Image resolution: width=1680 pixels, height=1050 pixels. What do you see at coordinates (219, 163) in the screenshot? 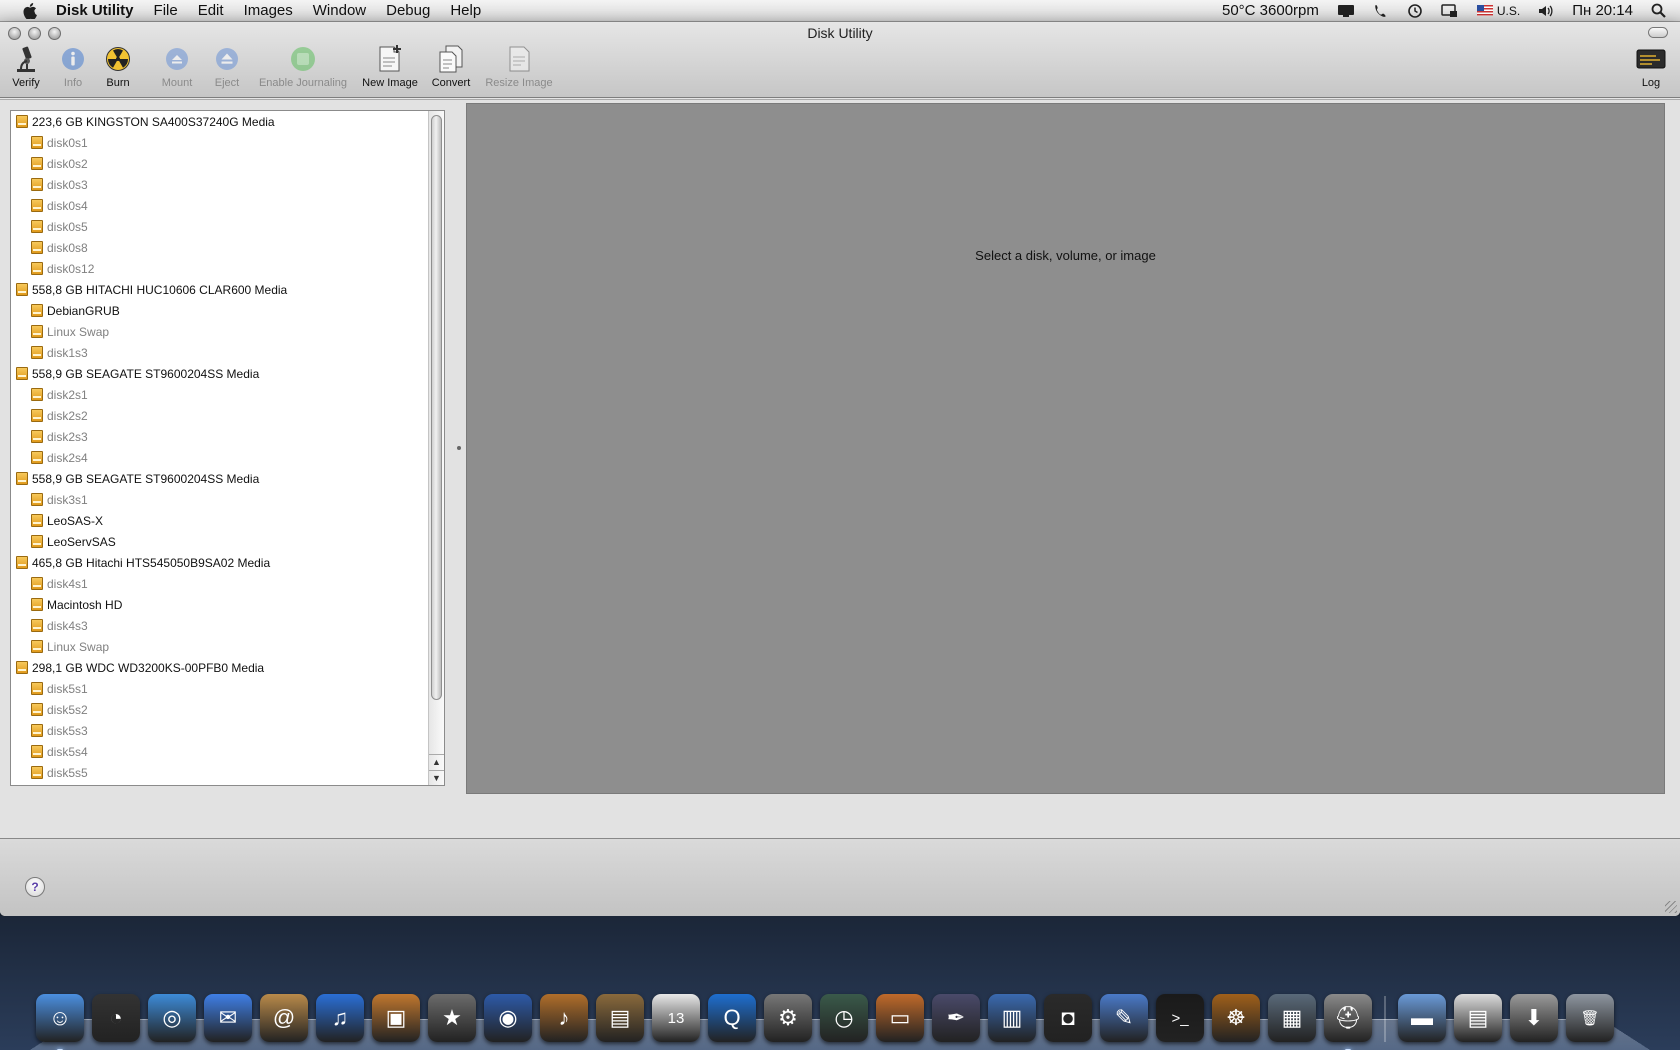
I see `volume-row: disk0s2` at bounding box center [219, 163].